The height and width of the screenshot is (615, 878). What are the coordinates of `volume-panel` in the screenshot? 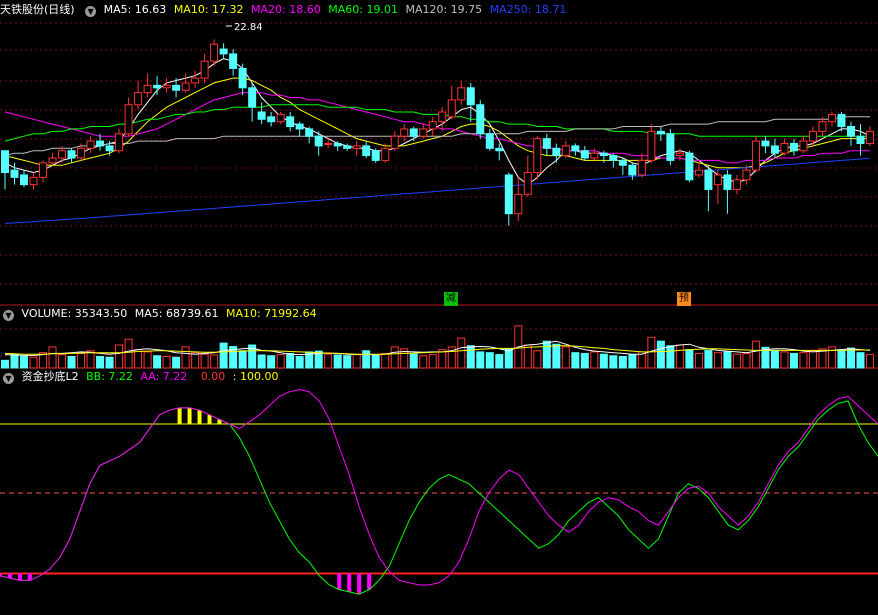 It's located at (437, 347).